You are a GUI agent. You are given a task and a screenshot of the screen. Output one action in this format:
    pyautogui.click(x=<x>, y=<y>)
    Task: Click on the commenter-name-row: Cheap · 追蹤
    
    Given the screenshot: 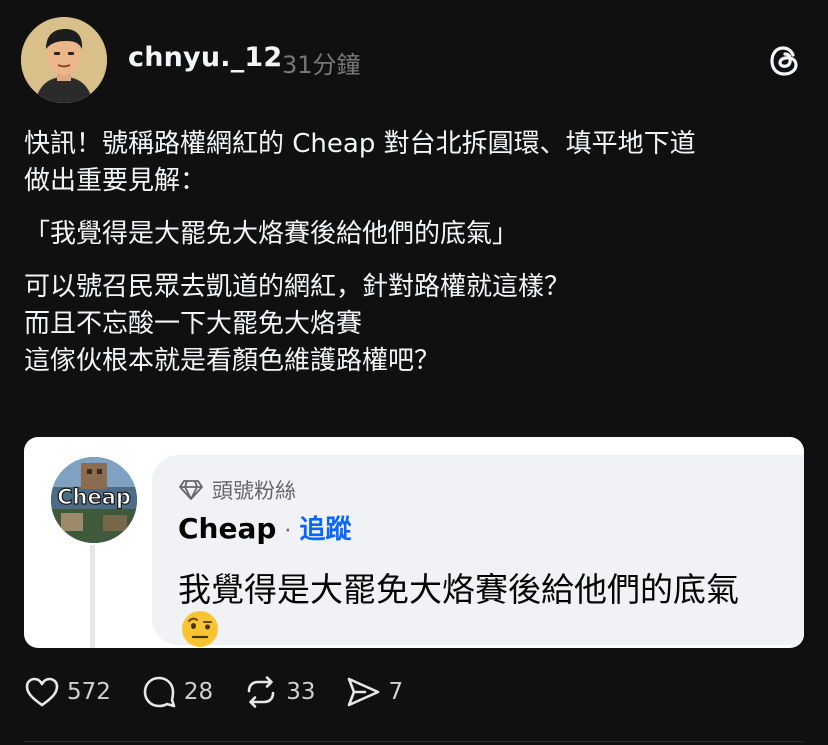 What is the action you would take?
    pyautogui.click(x=264, y=527)
    